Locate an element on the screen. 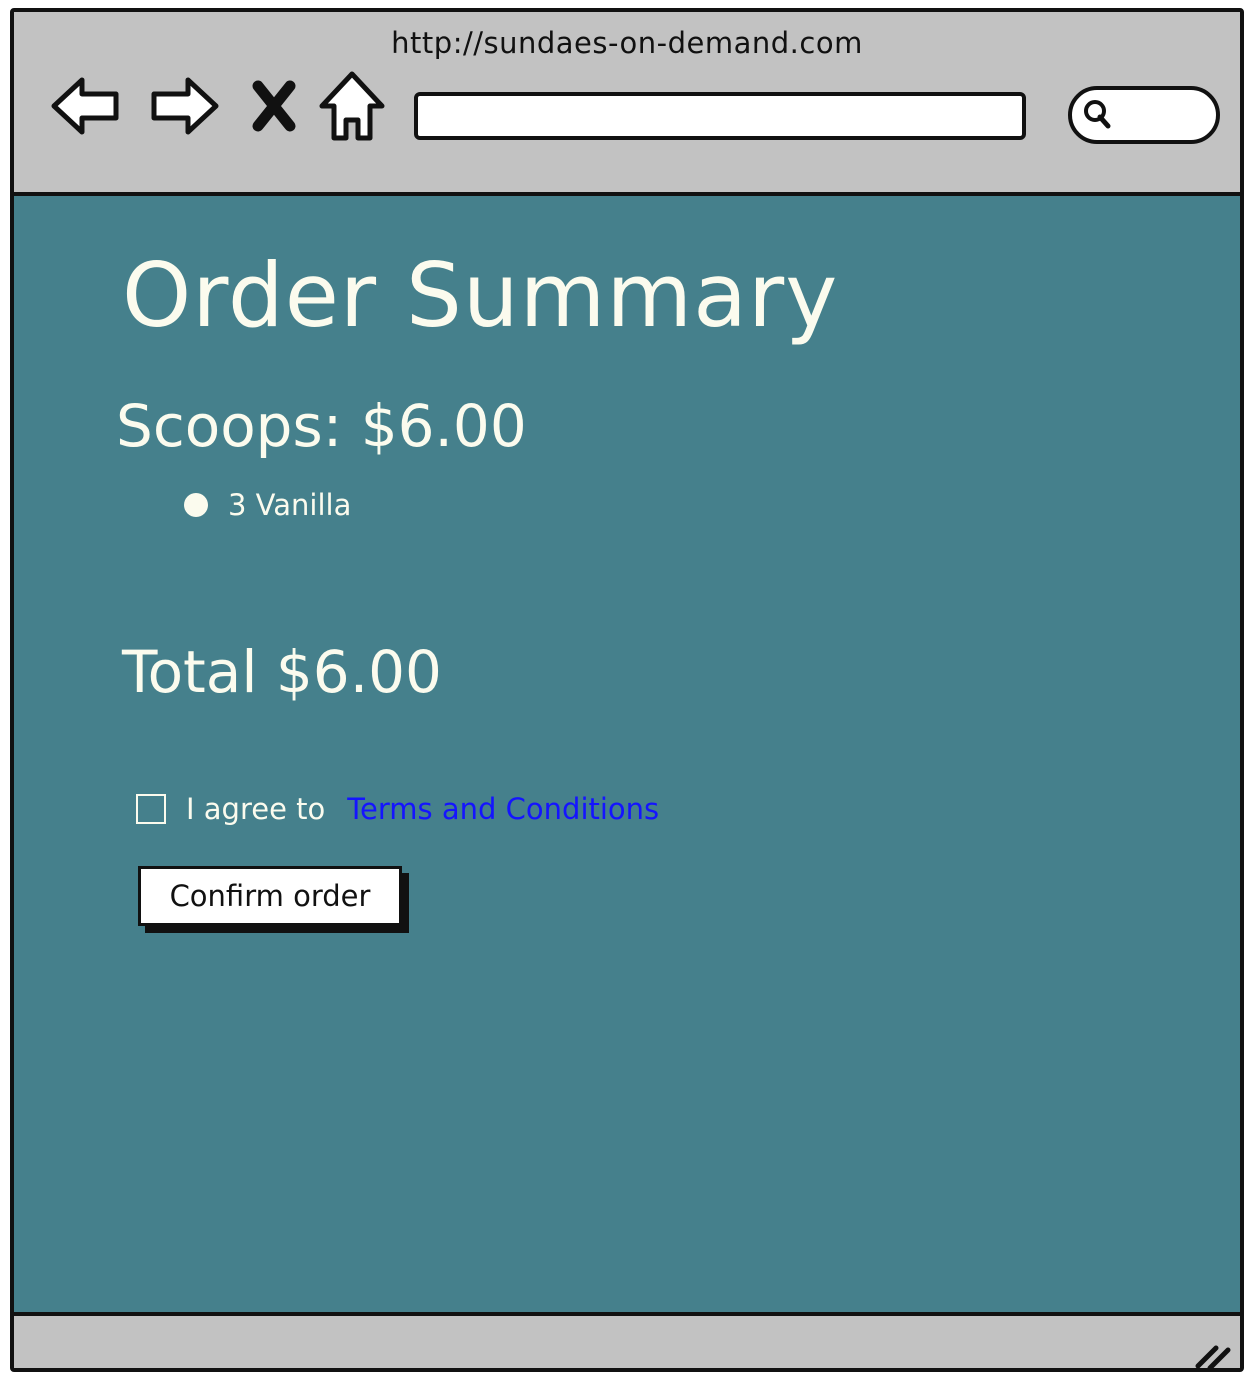 The image size is (1252, 1376). close-icon is located at coordinates (274, 106).